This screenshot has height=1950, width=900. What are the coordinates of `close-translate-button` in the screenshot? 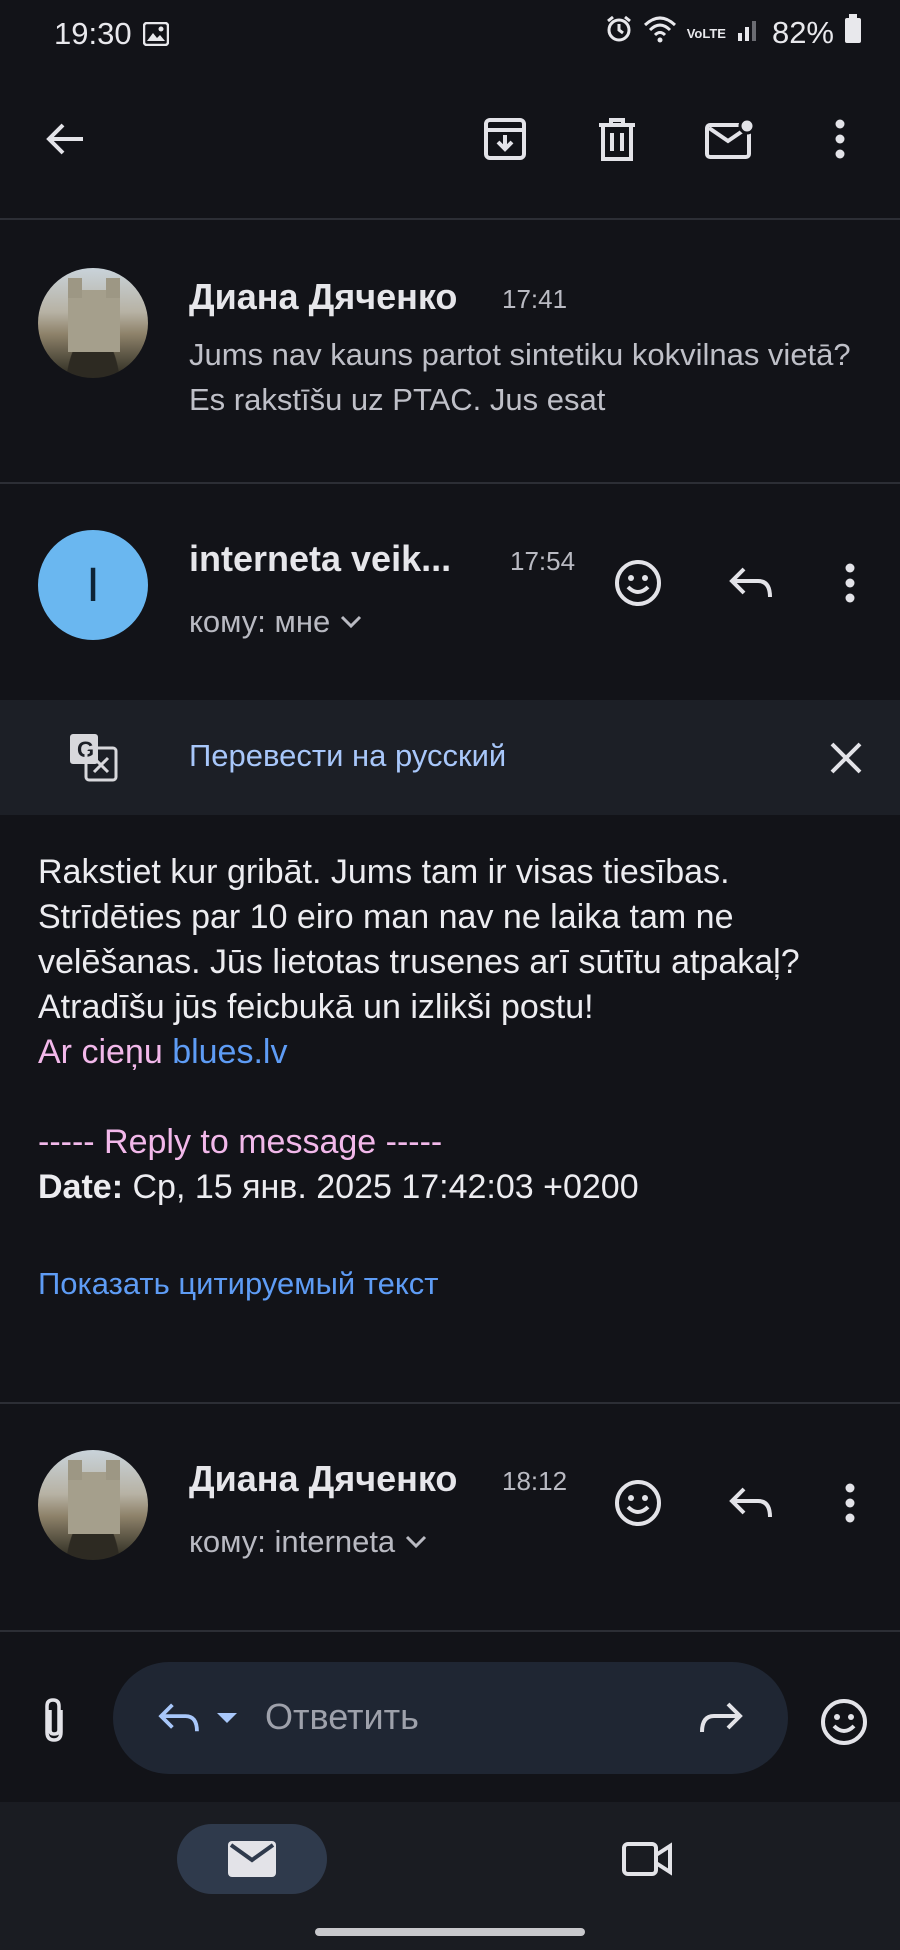 It's located at (846, 758).